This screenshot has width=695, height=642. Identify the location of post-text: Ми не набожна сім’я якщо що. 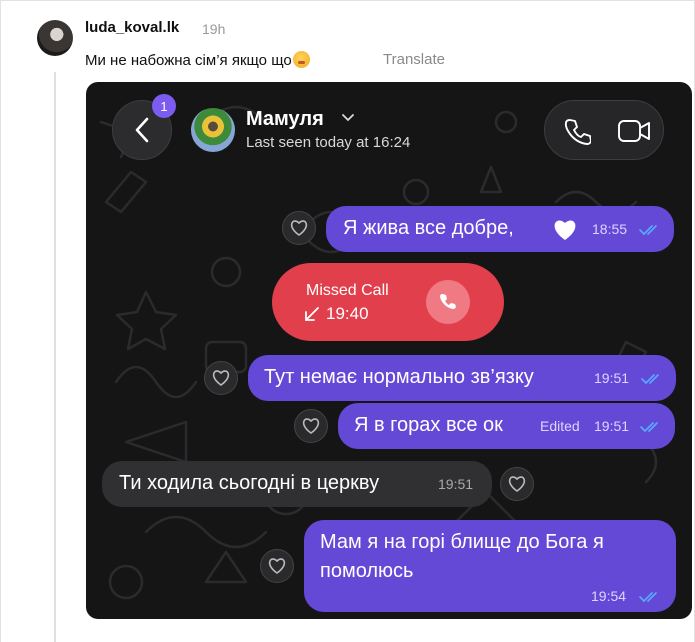
(197, 60).